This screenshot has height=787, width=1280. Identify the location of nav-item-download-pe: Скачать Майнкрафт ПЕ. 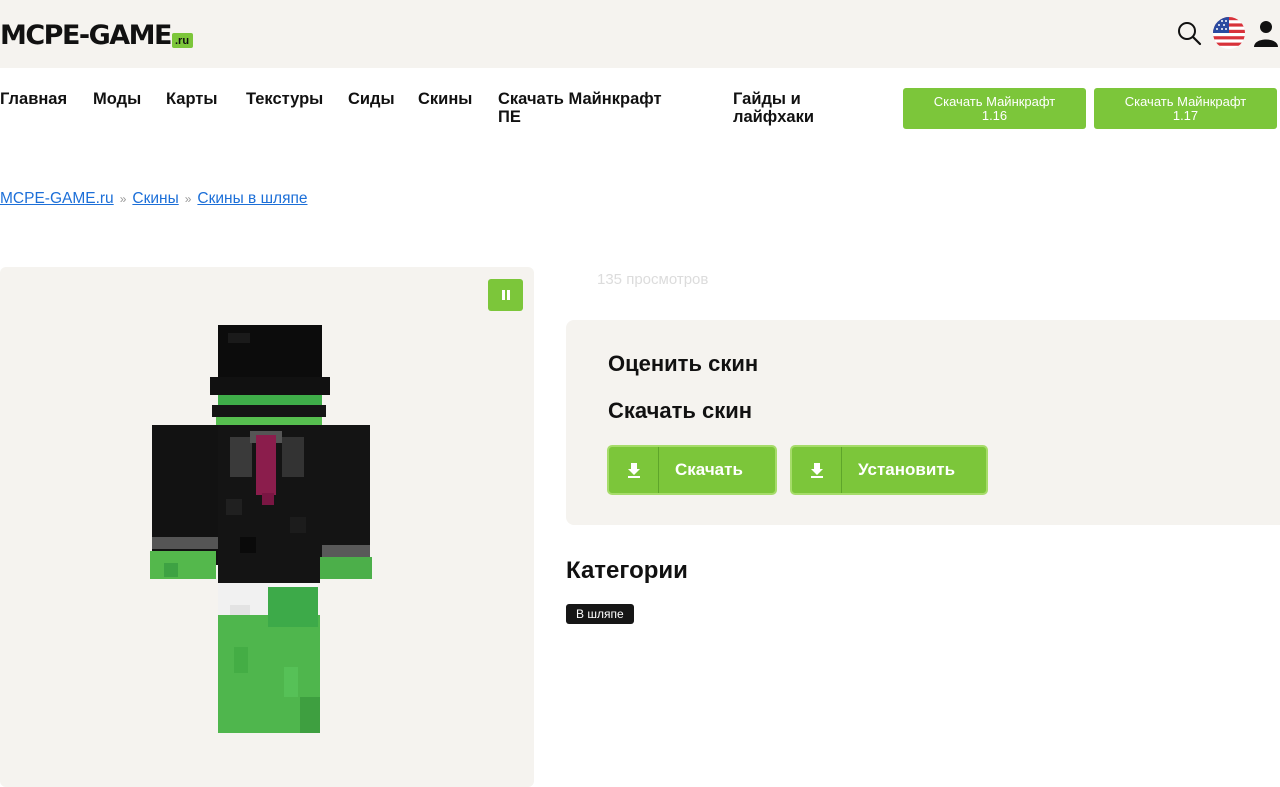
(580, 108).